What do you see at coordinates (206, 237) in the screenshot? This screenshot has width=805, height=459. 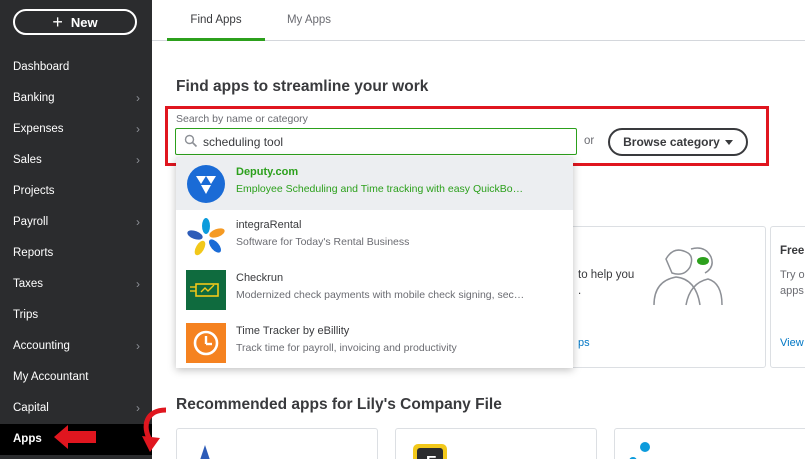 I see `integrarental-logo-icon` at bounding box center [206, 237].